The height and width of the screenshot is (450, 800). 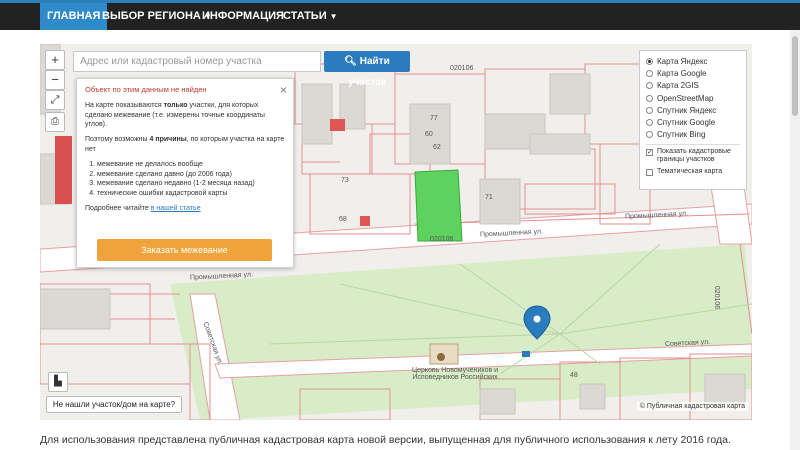 What do you see at coordinates (114, 404) in the screenshot?
I see `not-found-on-map-button: Не нашли участок/дом на карте?` at bounding box center [114, 404].